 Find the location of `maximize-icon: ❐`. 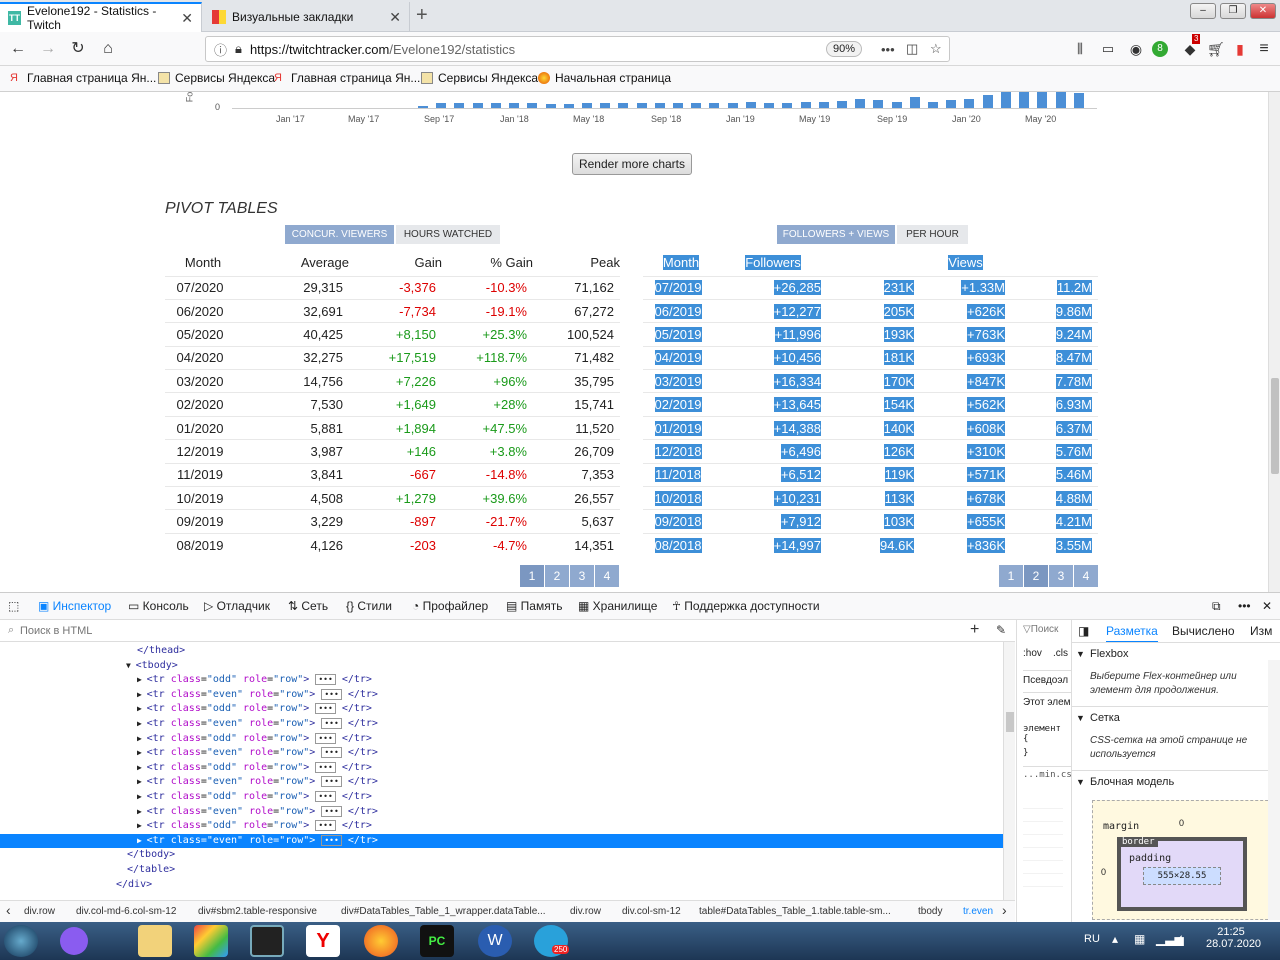

maximize-icon: ❐ is located at coordinates (1233, 11).